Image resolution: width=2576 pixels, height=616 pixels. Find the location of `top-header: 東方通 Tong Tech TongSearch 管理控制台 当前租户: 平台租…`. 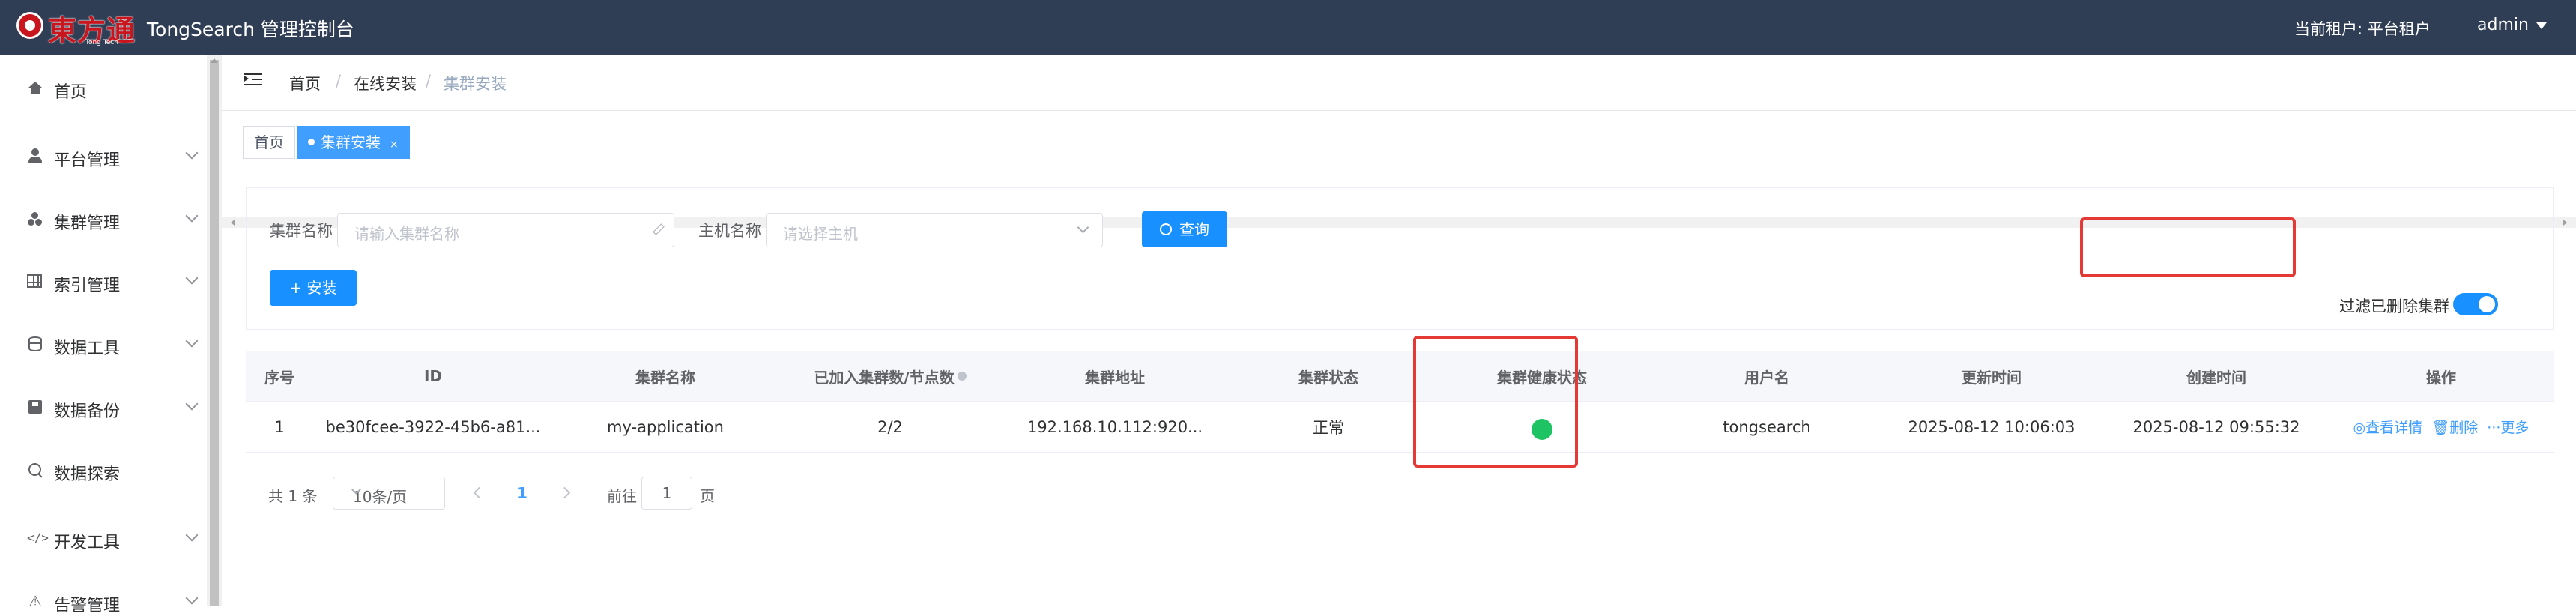

top-header: 東方通 Tong Tech TongSearch 管理控制台 当前租户: 平台租… is located at coordinates (1288, 28).